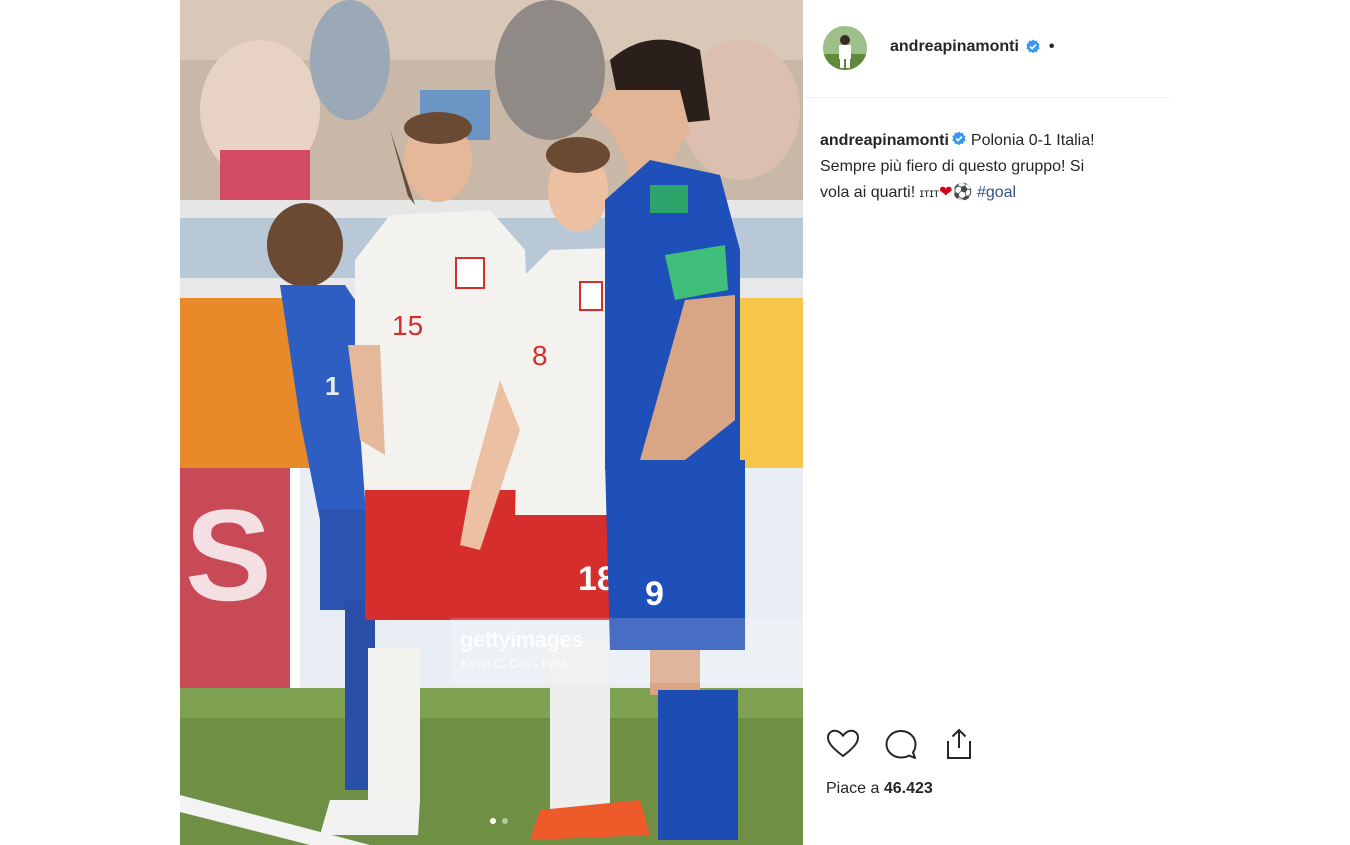  I want to click on post-actions, so click(901, 744).